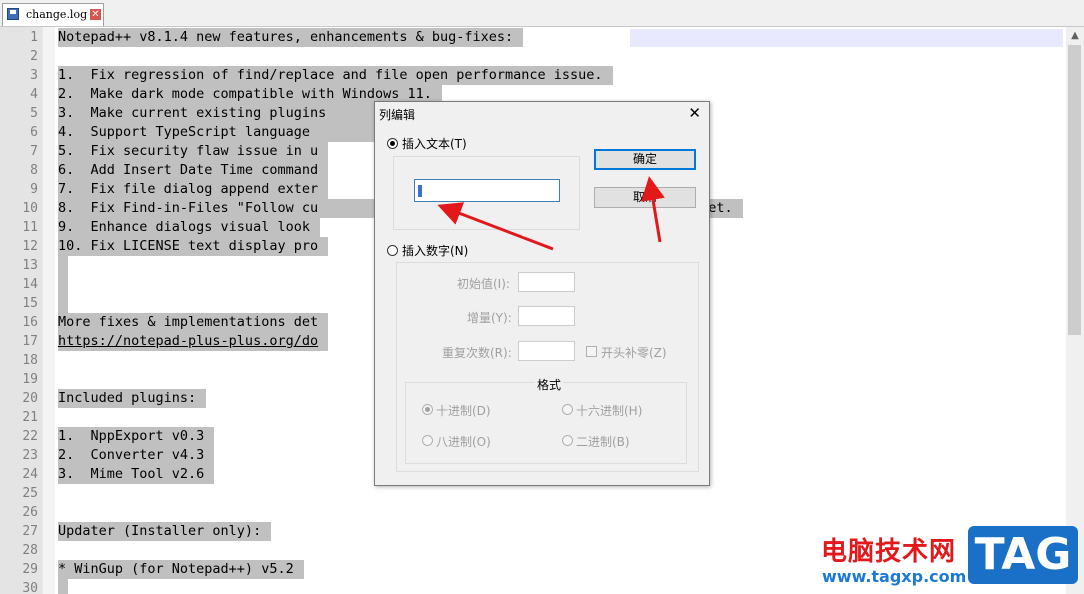 The width and height of the screenshot is (1084, 594). Describe the element at coordinates (193, 341) in the screenshot. I see `line-text: https://notepad-plus-plus.org/do` at that location.